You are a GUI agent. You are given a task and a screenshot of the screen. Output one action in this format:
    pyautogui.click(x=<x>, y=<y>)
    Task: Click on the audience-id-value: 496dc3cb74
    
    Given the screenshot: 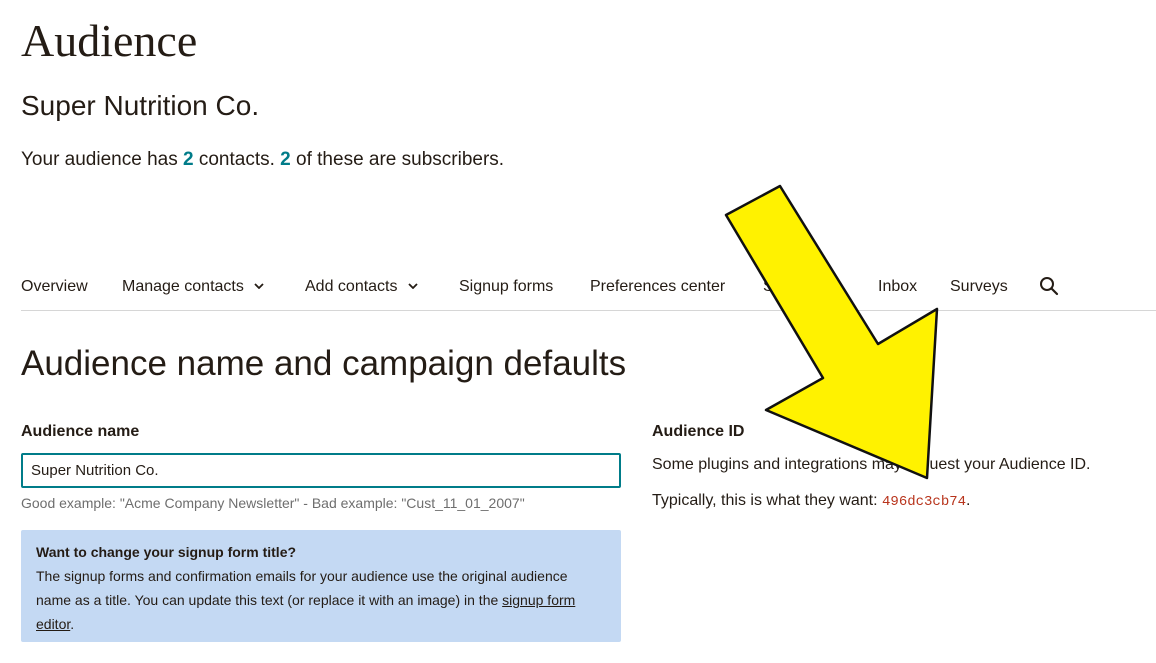 What is the action you would take?
    pyautogui.click(x=924, y=502)
    